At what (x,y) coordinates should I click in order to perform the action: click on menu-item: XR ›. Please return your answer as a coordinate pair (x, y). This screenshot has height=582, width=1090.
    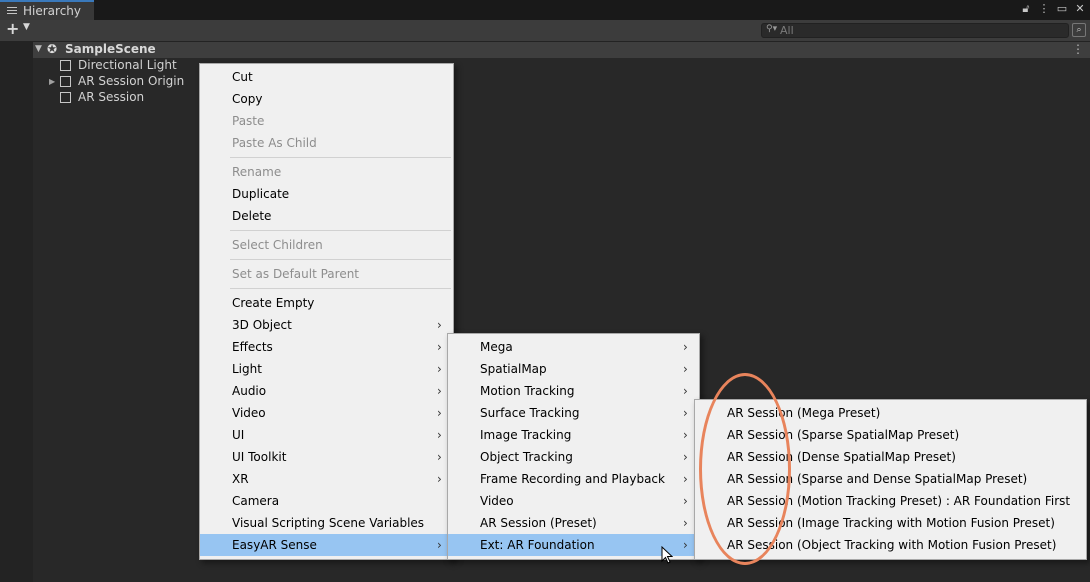
    Looking at the image, I should click on (326, 479).